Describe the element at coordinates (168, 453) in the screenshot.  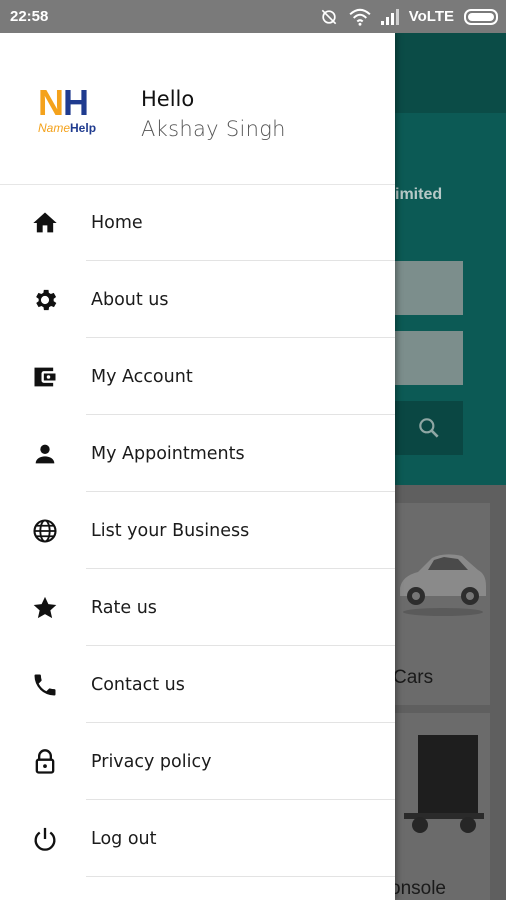
I see `menu-item-label: My Appointments` at that location.